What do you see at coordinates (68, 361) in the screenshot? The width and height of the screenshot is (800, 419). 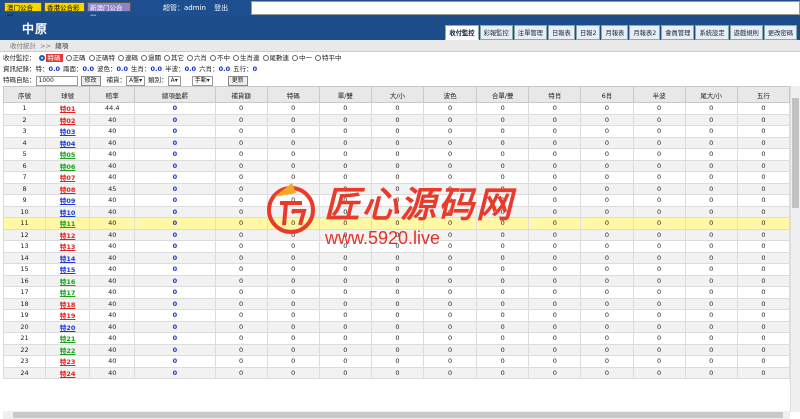 I see `ball-number: 特23` at bounding box center [68, 361].